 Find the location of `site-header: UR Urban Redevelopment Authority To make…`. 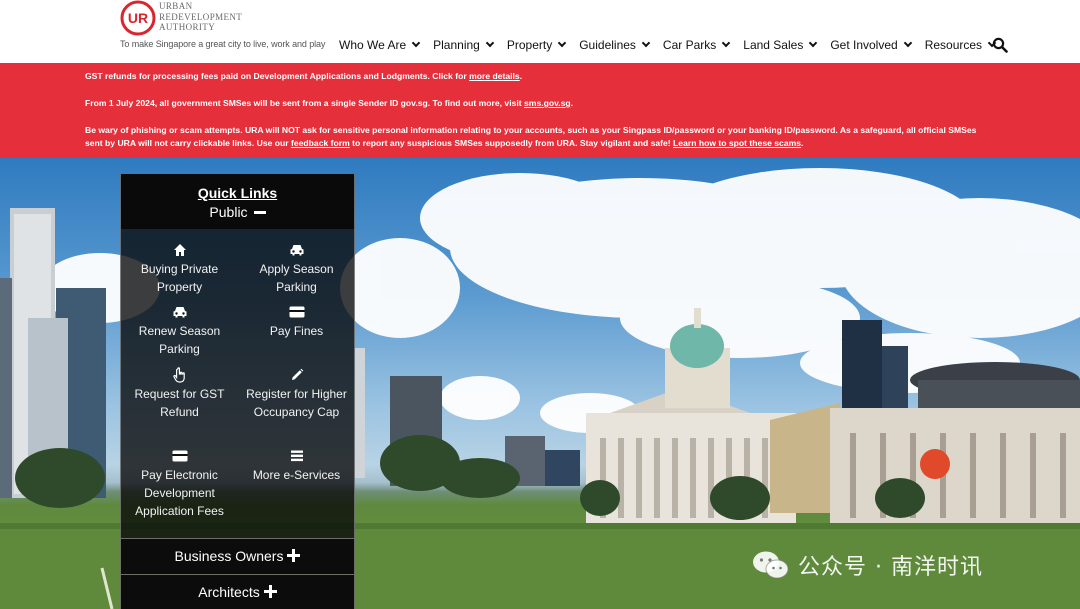

site-header: UR Urban Redevelopment Authority To make… is located at coordinates (540, 31).